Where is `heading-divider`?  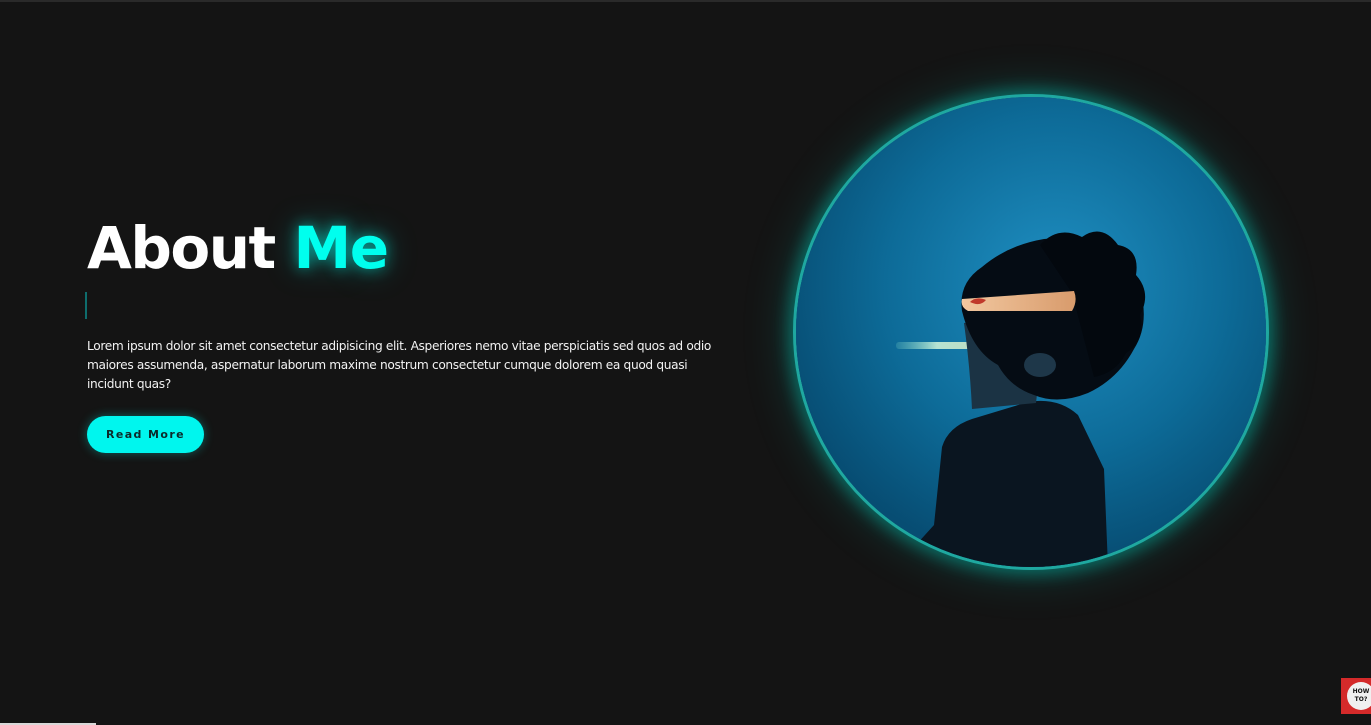 heading-divider is located at coordinates (86, 305).